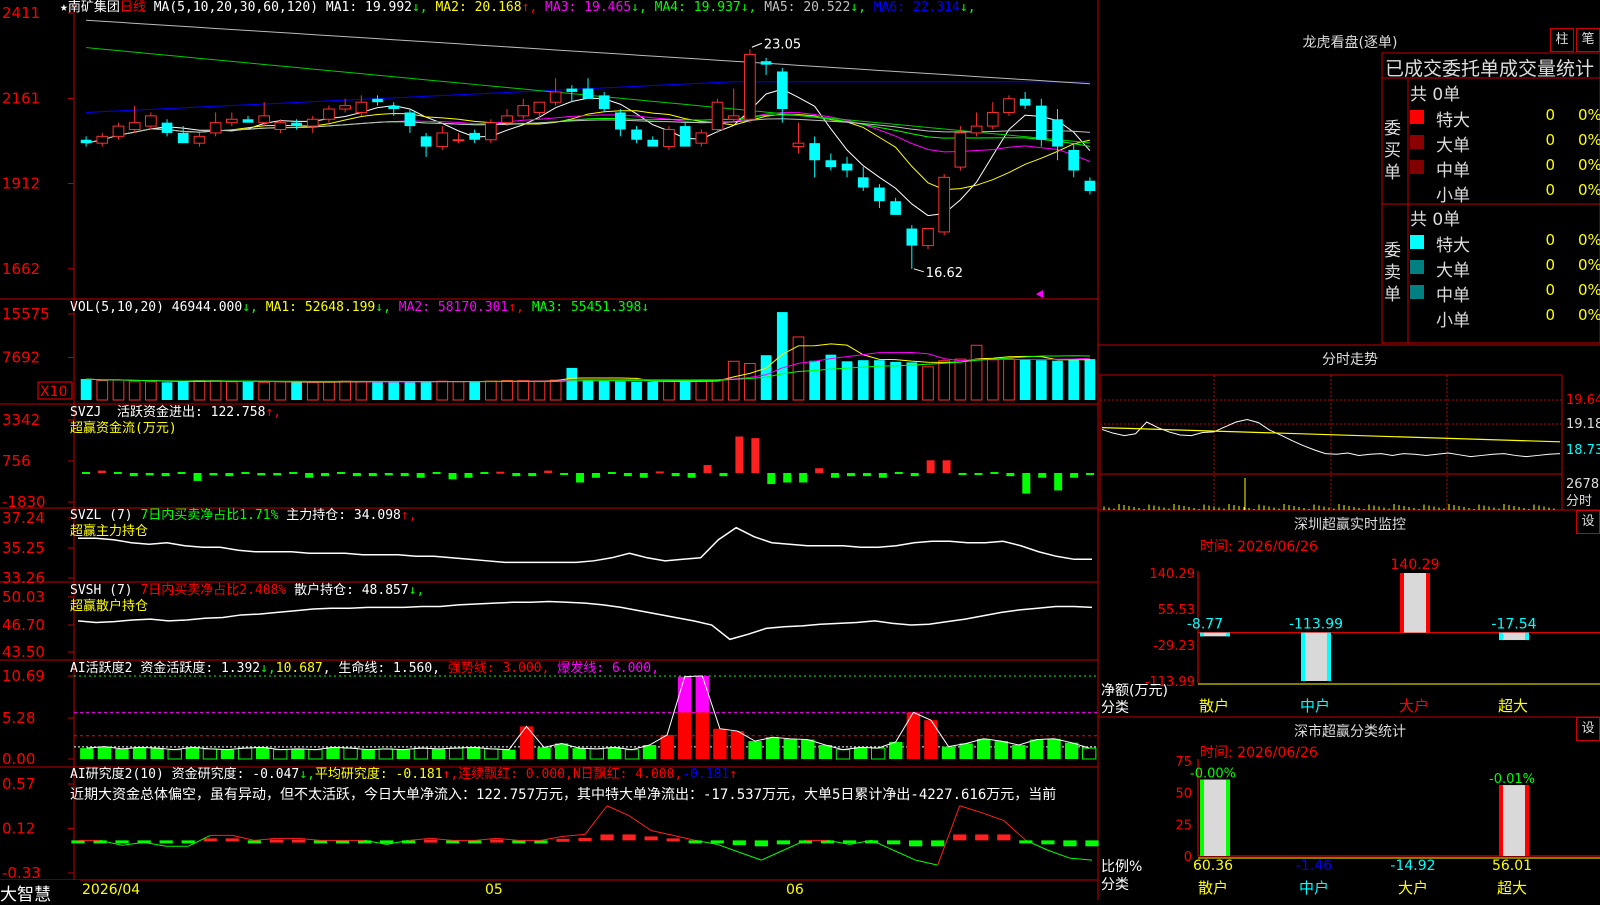  What do you see at coordinates (1589, 140) in the screenshot?
I see `buy-row-pct-1: 0%` at bounding box center [1589, 140].